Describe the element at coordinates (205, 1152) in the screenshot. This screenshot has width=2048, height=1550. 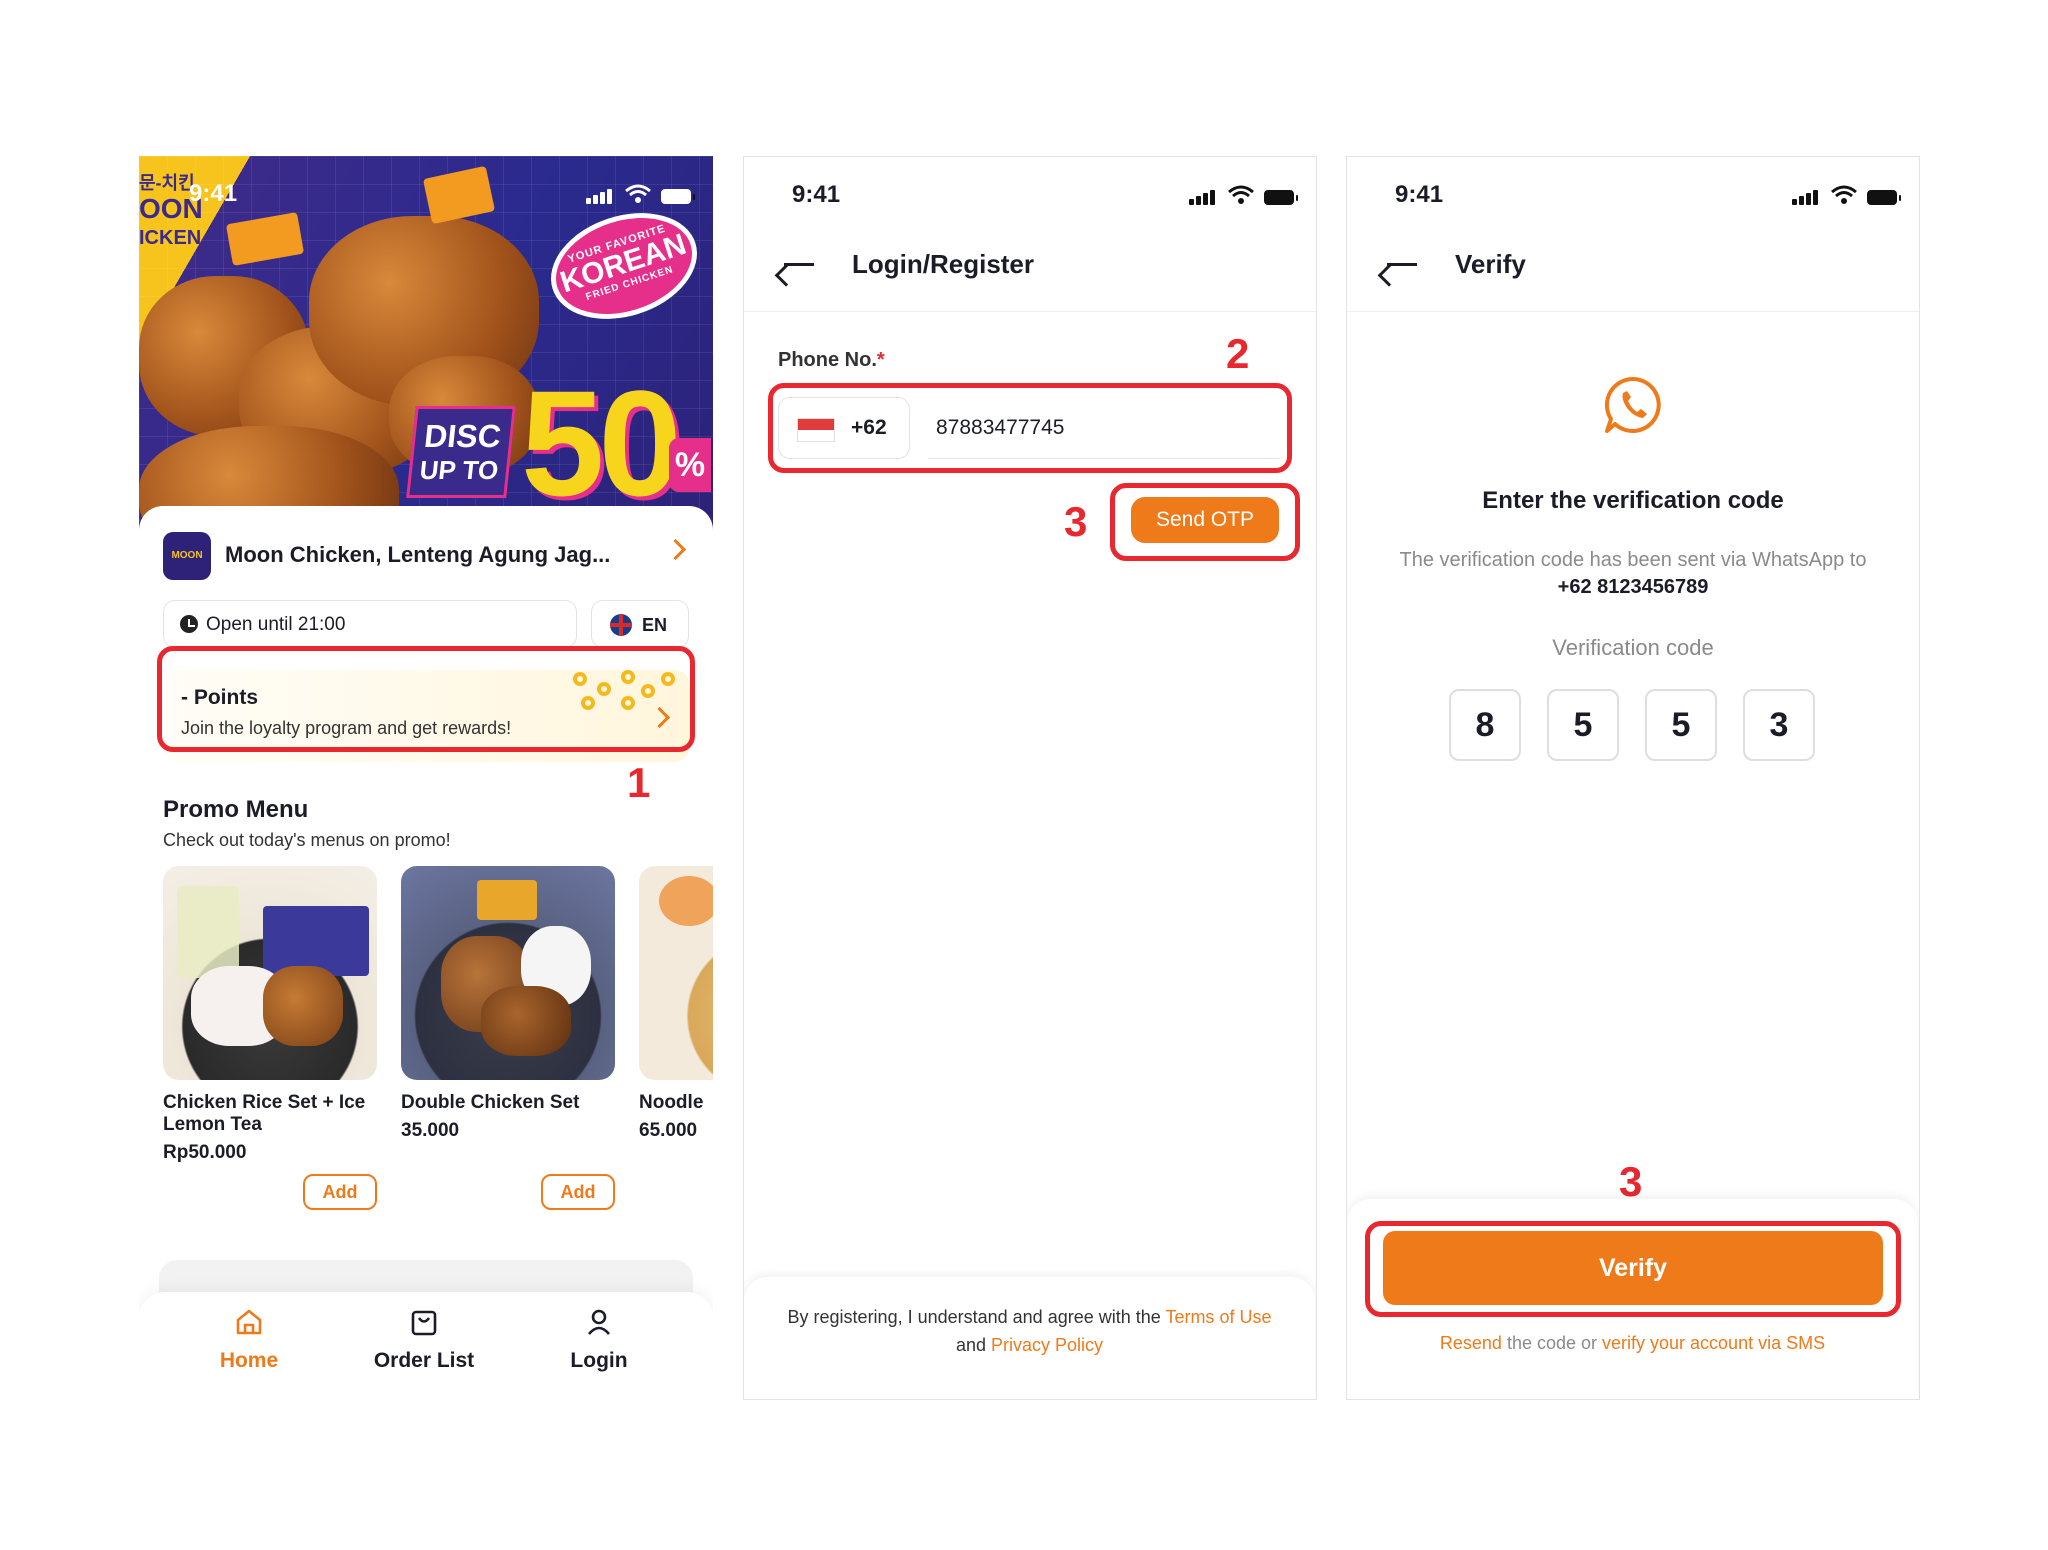
I see `menu-item-price: Rp50.000` at that location.